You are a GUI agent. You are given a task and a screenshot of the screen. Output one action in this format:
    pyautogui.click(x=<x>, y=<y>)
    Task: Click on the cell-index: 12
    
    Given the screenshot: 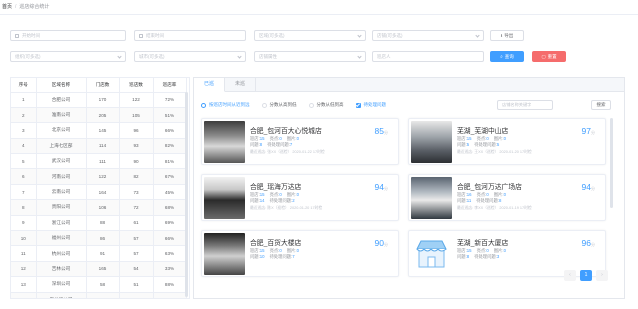 What is the action you would take?
    pyautogui.click(x=24, y=269)
    